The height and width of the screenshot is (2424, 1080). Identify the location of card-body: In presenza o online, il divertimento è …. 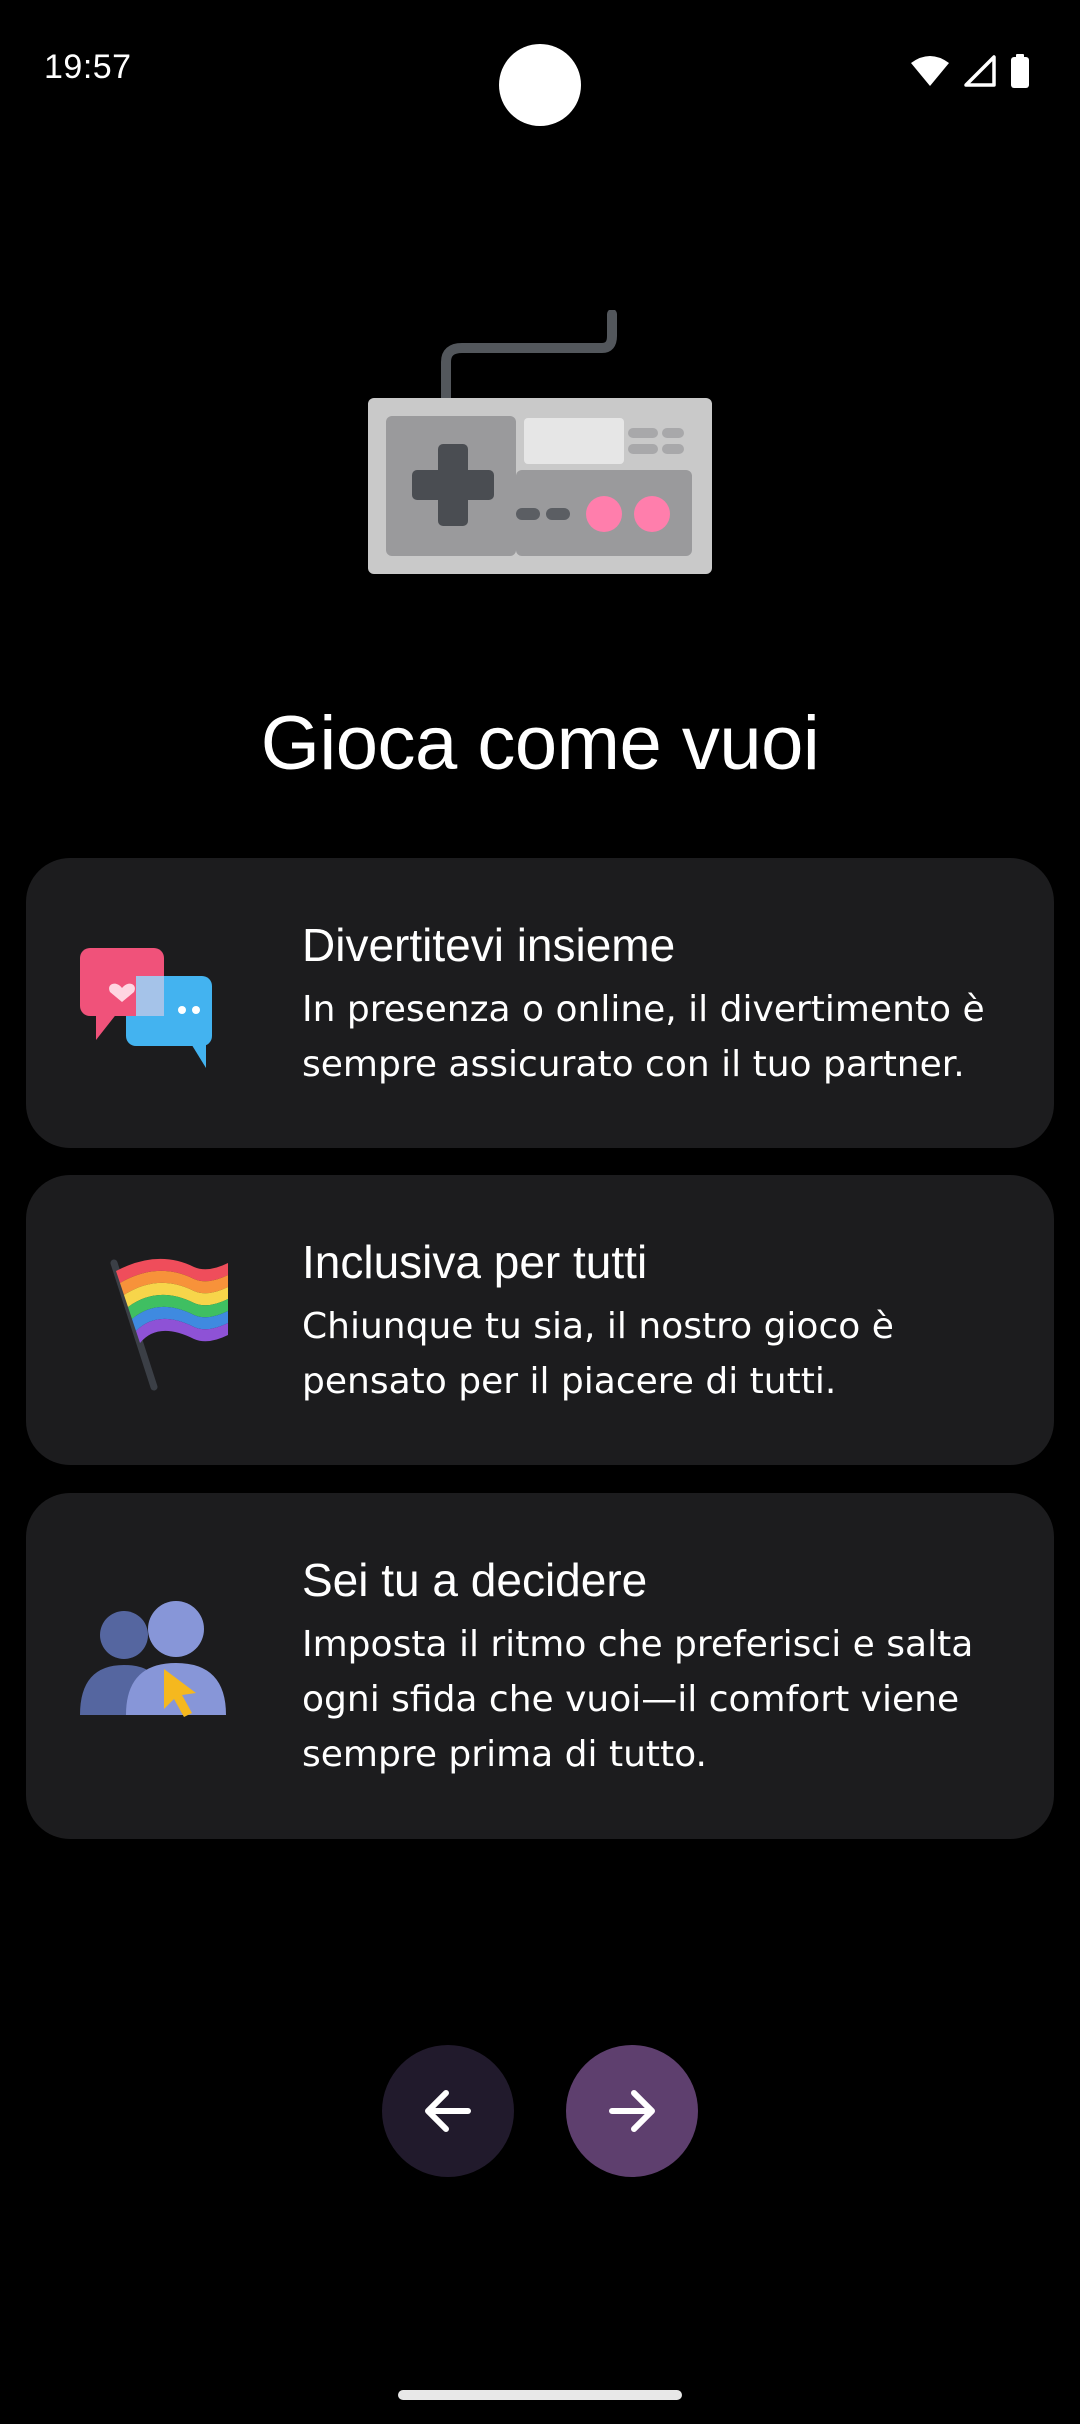
(643, 1037).